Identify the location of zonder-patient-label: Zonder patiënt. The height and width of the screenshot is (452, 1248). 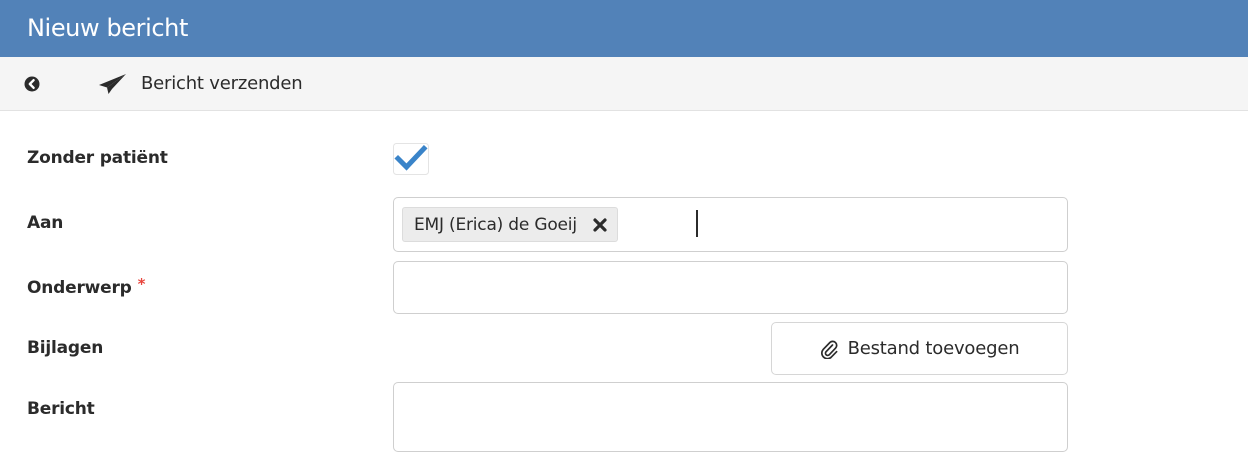
(97, 158).